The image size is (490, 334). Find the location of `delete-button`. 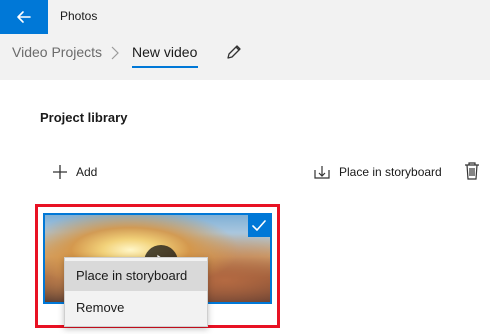

delete-button is located at coordinates (472, 171).